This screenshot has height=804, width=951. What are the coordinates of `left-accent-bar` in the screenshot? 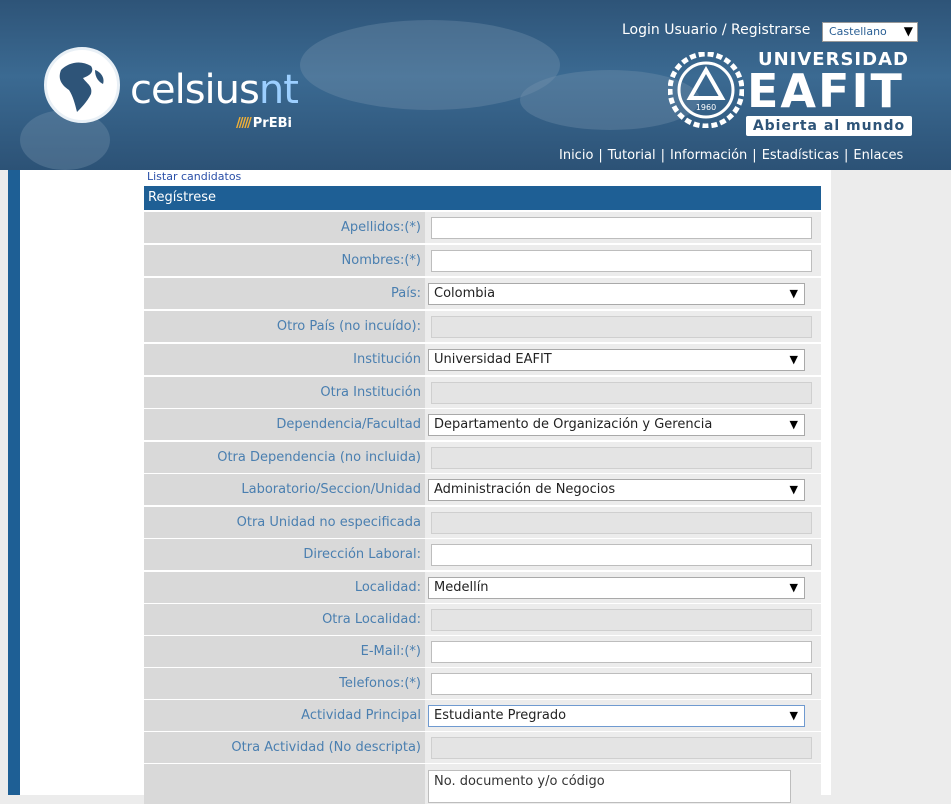 It's located at (14, 482).